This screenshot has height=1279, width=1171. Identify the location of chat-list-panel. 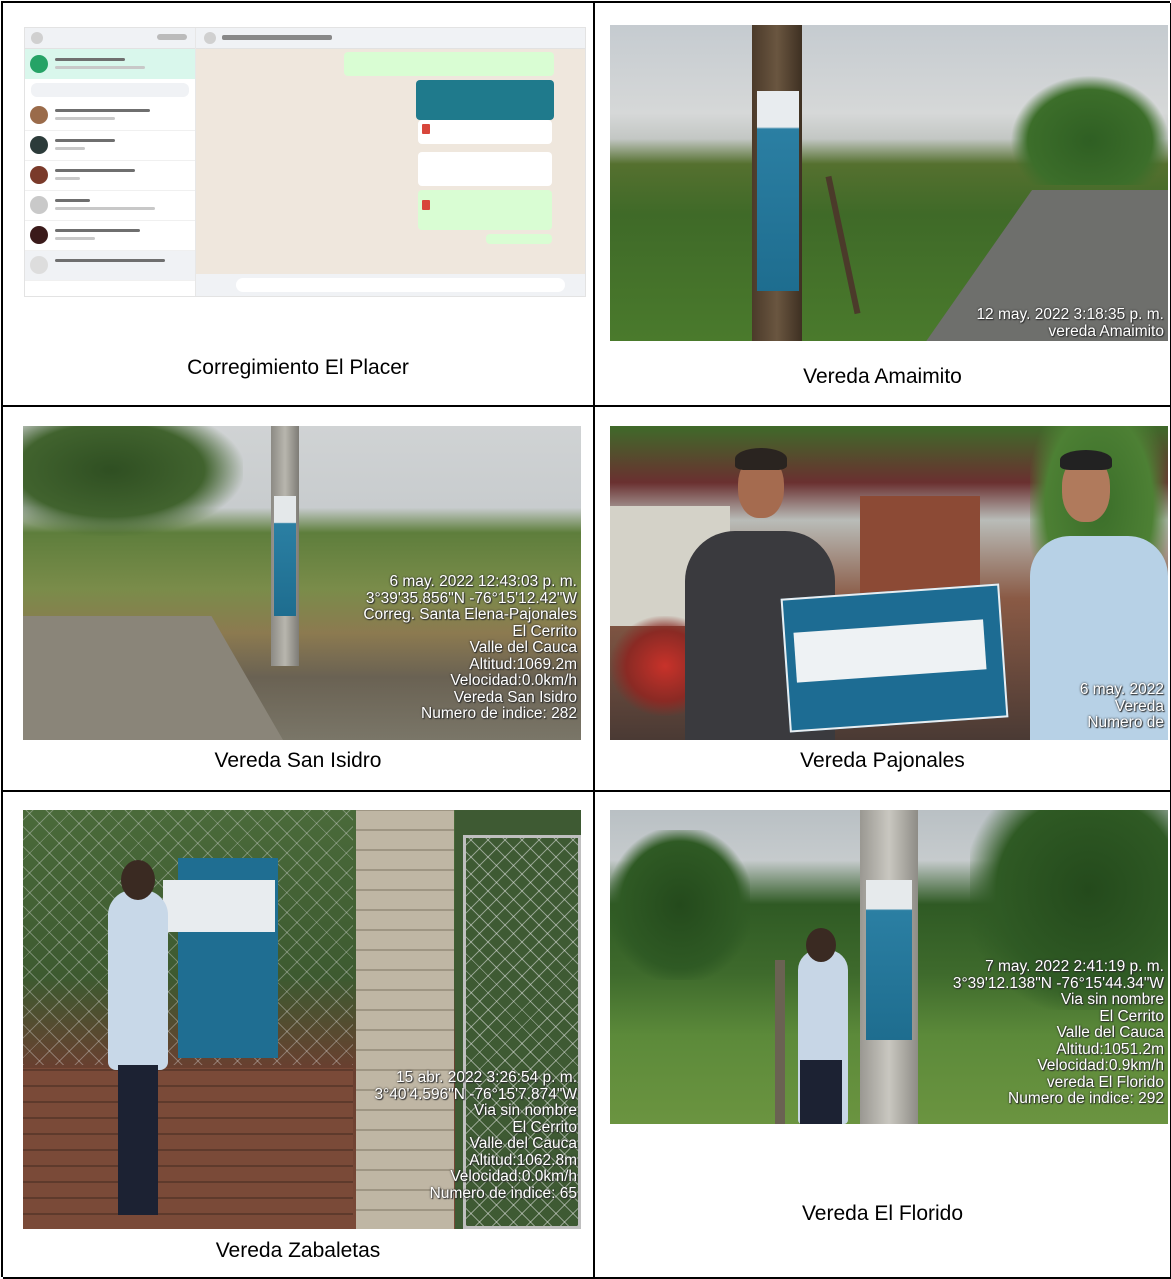
(110, 162).